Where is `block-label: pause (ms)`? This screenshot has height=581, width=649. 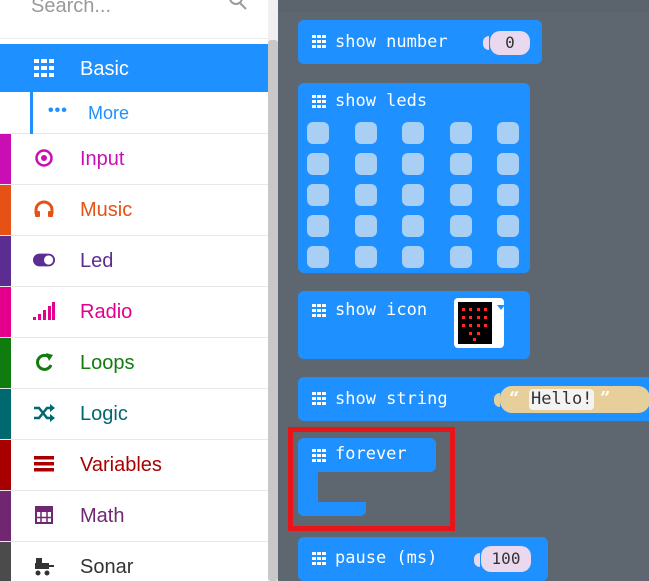
block-label: pause (ms) is located at coordinates (386, 558).